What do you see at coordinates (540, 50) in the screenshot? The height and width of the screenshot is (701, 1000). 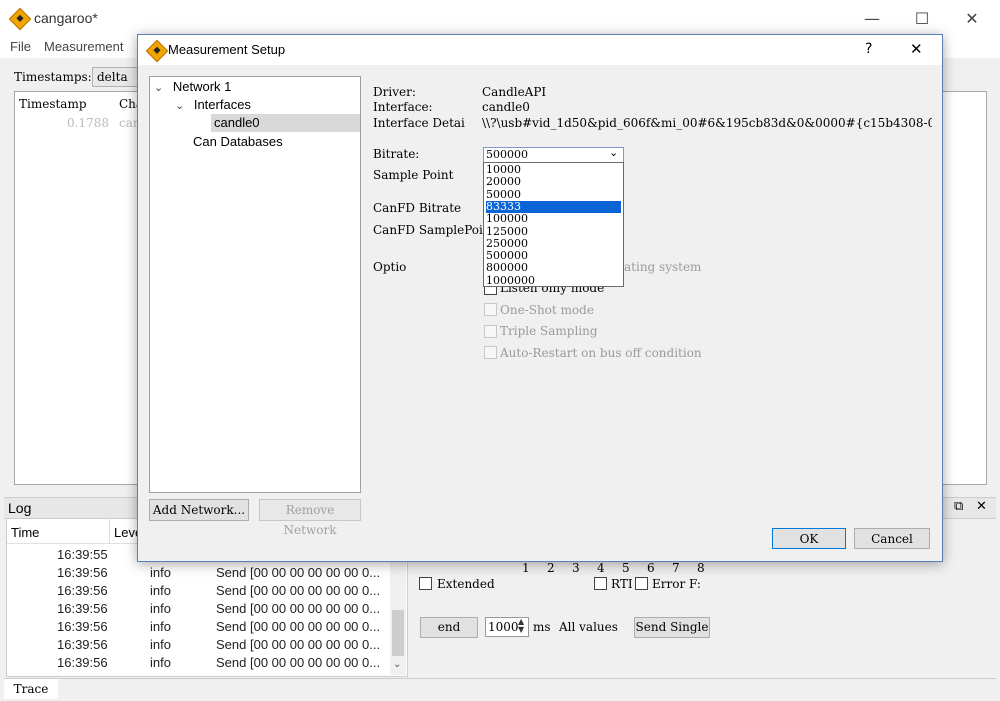 I see `dialog-title-bar: Measurement Setup ? ✕` at bounding box center [540, 50].